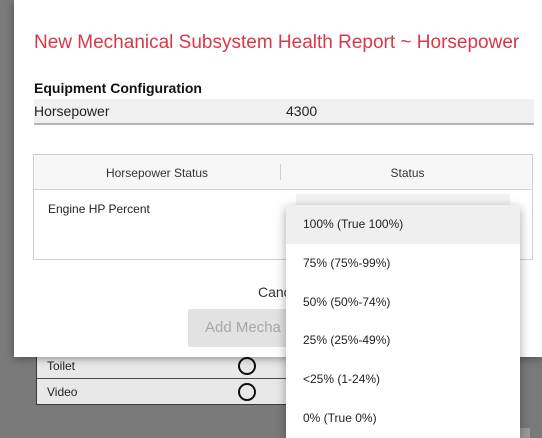 This screenshot has height=438, width=542. What do you see at coordinates (283, 172) in the screenshot?
I see `table-header: Horsepower Status Status` at bounding box center [283, 172].